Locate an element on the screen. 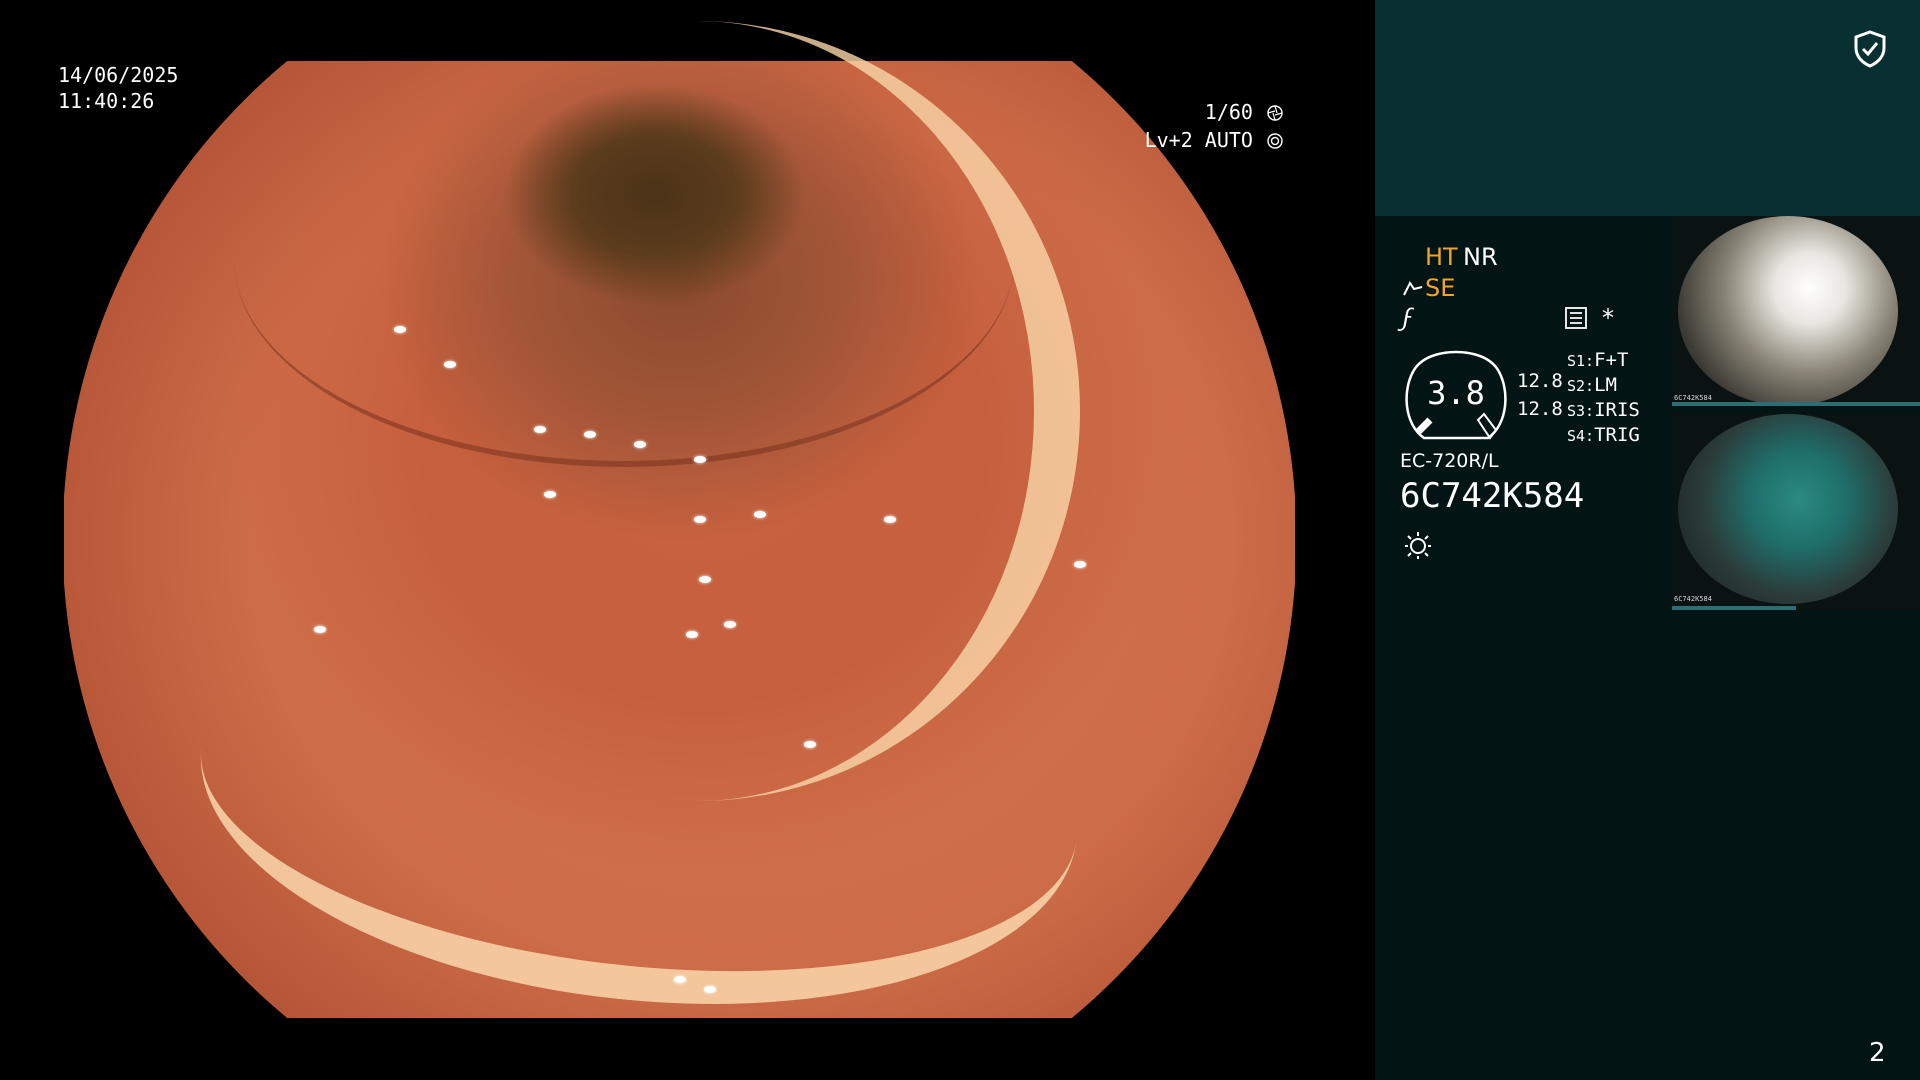 Image resolution: width=1920 pixels, height=1080 pixels. shield-check-icon is located at coordinates (1870, 49).